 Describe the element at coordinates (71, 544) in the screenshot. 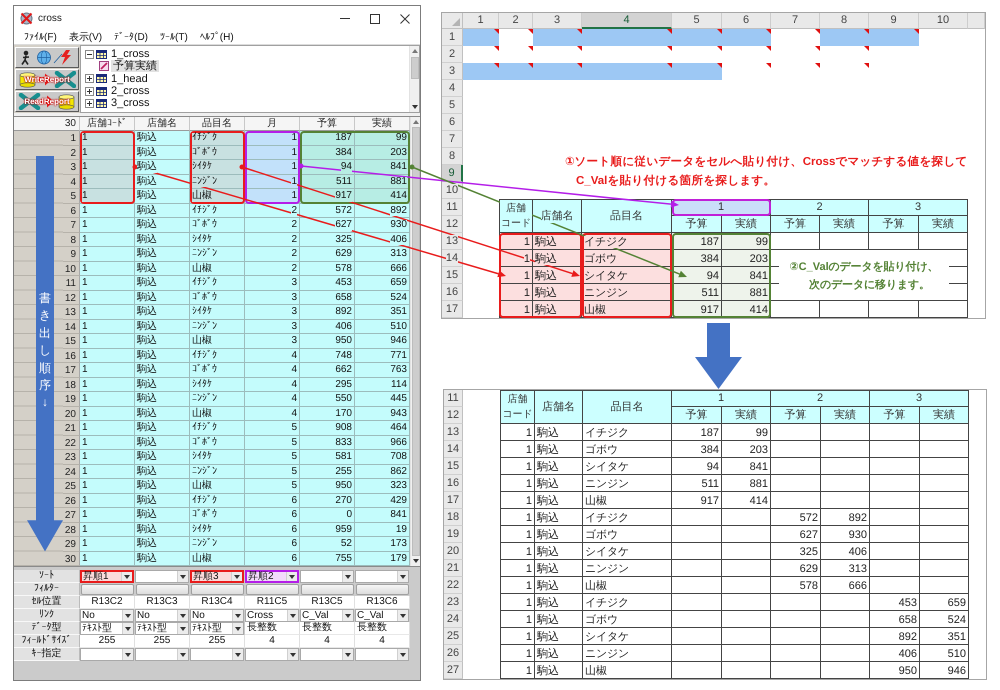

I see `row-header: 29` at that location.